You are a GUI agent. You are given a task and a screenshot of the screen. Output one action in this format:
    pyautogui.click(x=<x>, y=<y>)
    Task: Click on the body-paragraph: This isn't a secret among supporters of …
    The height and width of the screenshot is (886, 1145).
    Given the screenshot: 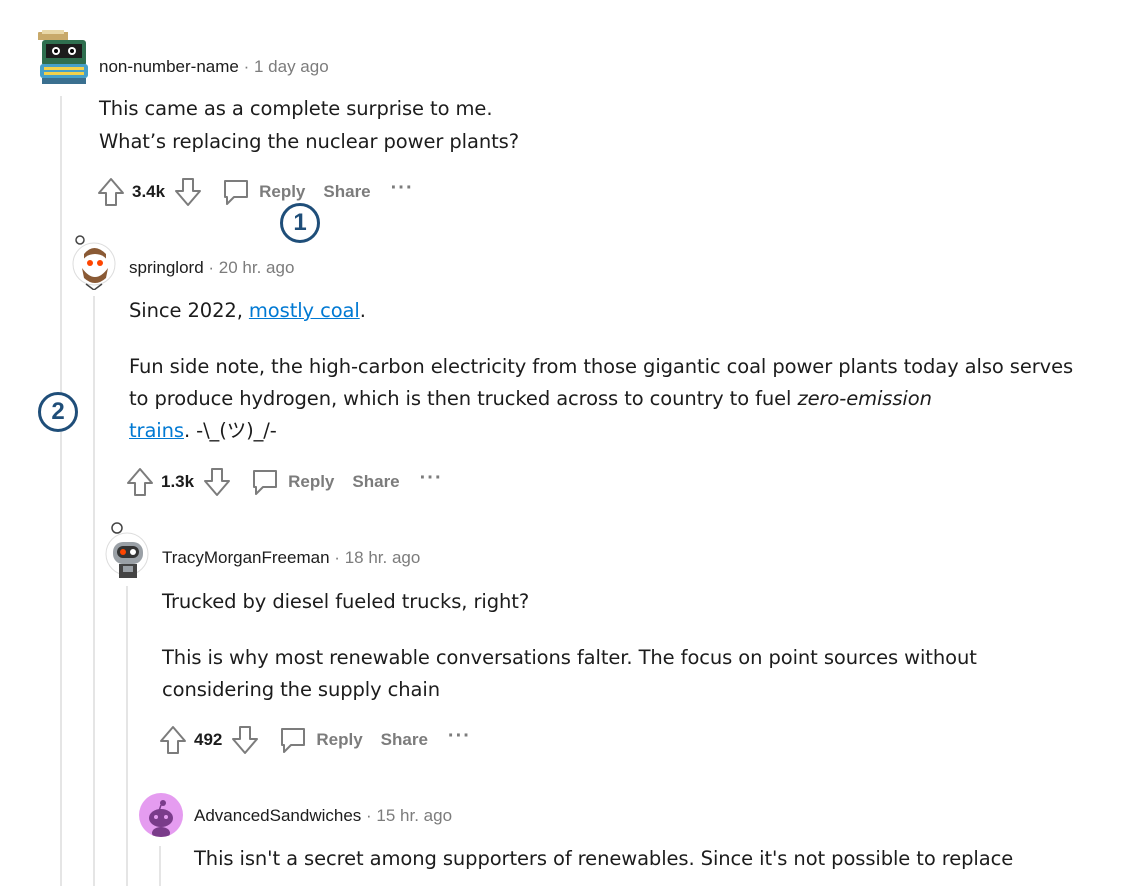 What is the action you would take?
    pyautogui.click(x=604, y=858)
    